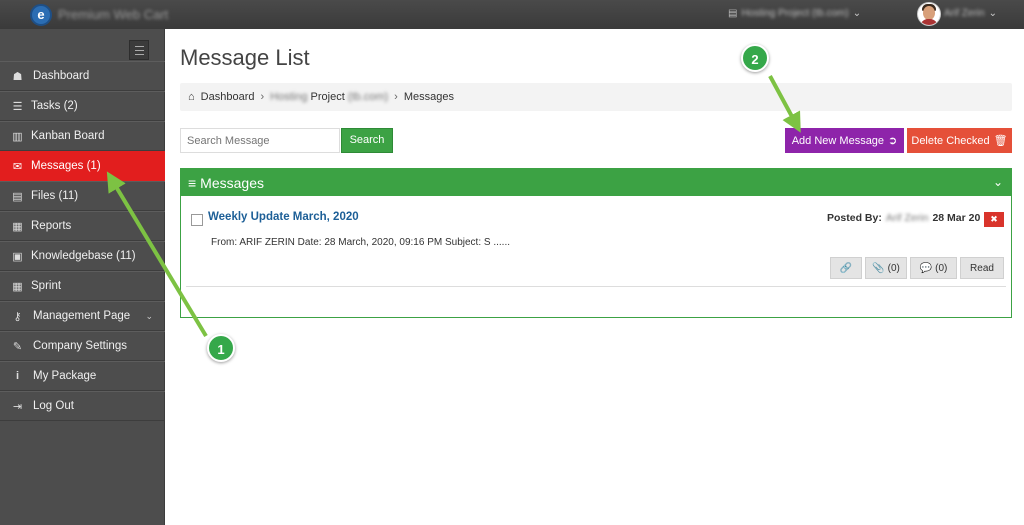 The width and height of the screenshot is (1024, 525). I want to click on sidebar-item-sprint: ▦ Sprint, so click(82, 286).